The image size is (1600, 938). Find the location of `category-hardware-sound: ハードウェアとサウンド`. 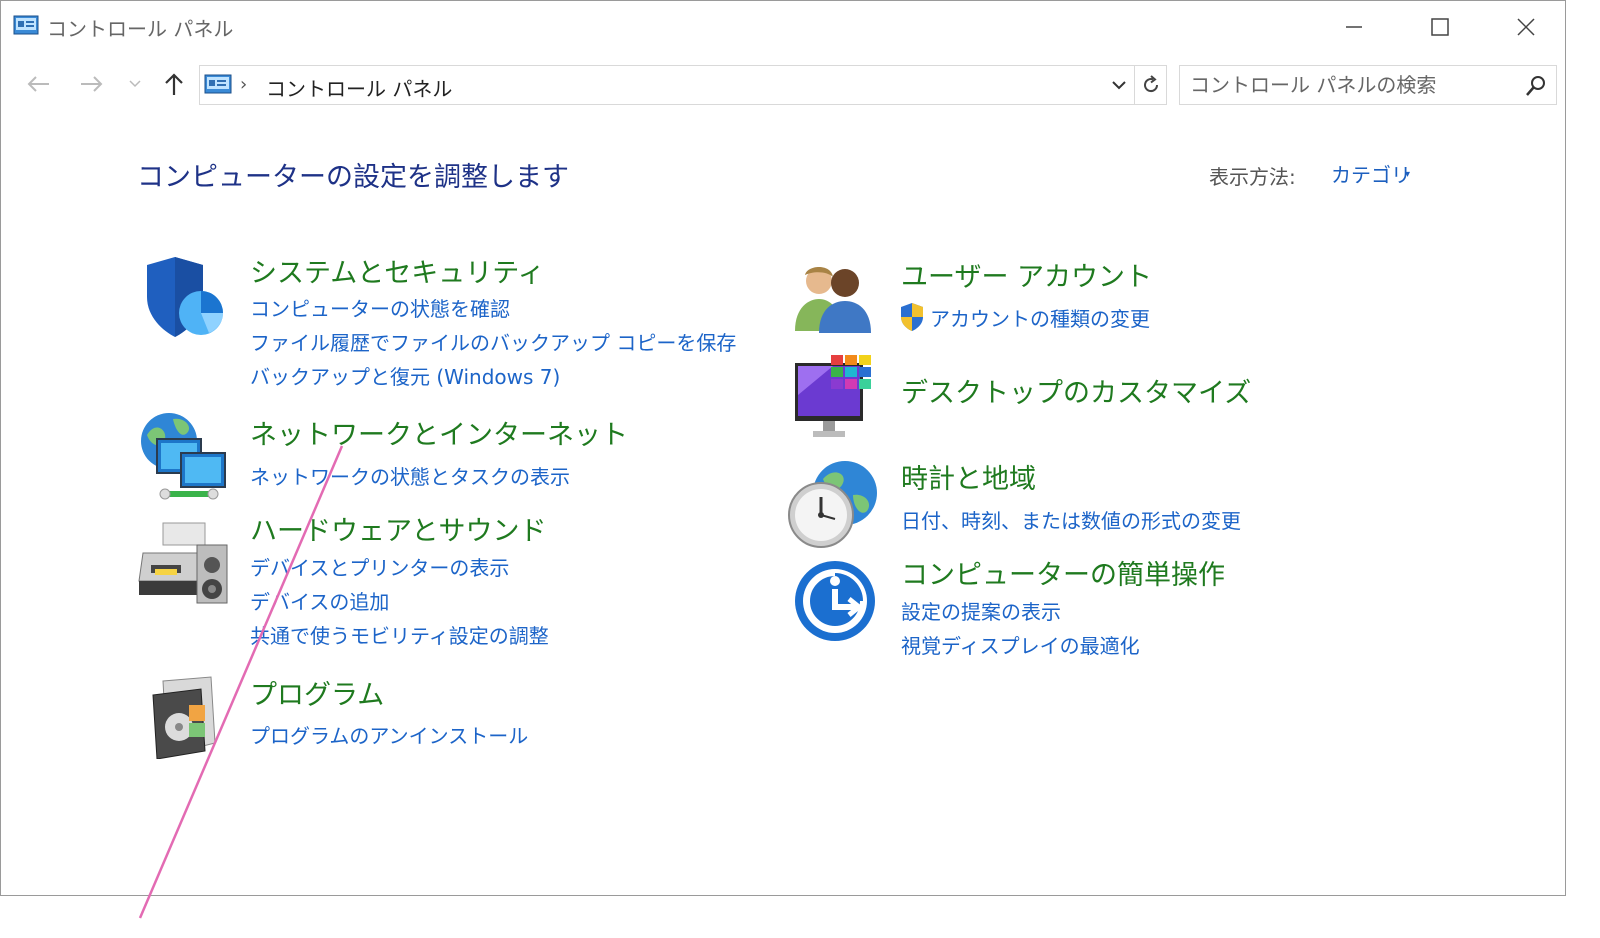

category-hardware-sound: ハードウェアとサウンド is located at coordinates (398, 528).